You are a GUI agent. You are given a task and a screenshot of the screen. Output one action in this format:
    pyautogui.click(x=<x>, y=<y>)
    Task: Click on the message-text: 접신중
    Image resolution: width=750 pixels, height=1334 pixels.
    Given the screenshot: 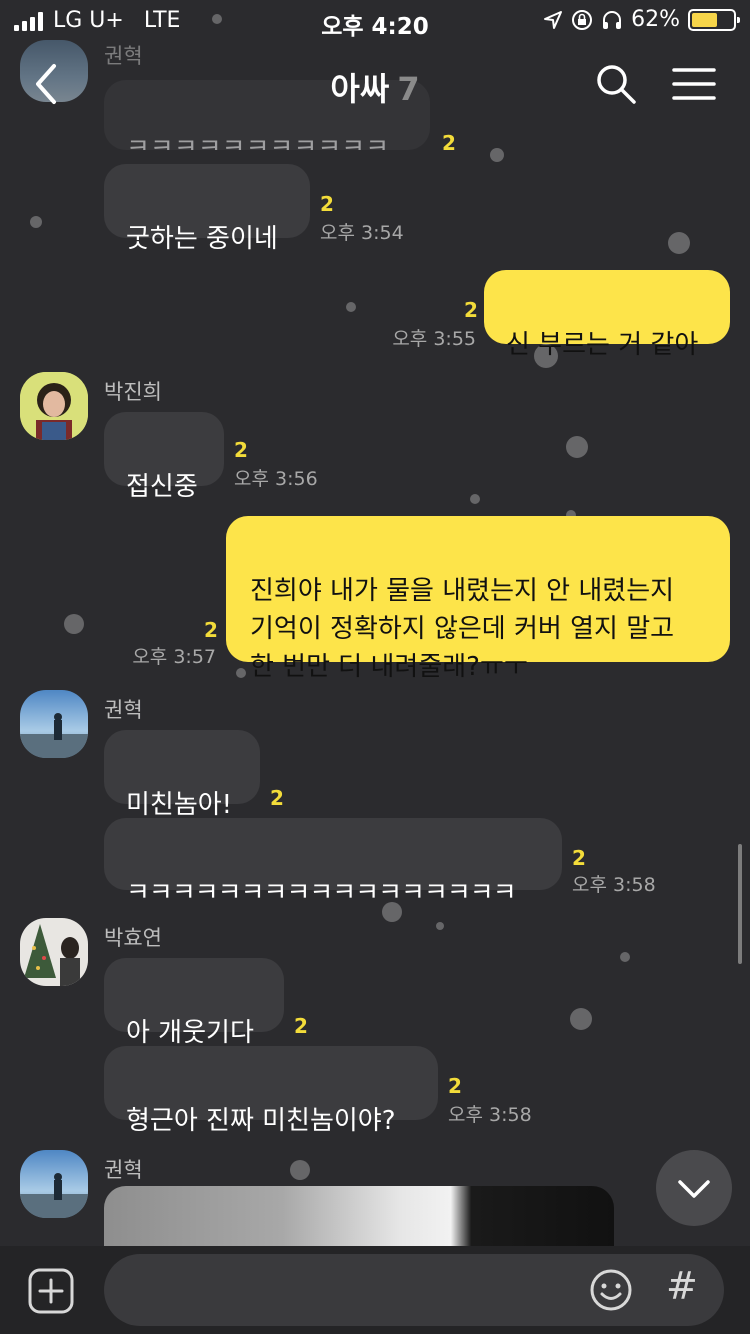 What is the action you would take?
    pyautogui.click(x=162, y=487)
    